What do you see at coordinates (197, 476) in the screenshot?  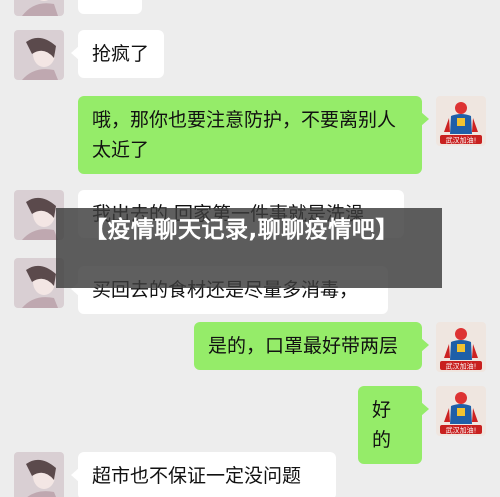 I see `message-text: 超市也不保证一定没问题` at bounding box center [197, 476].